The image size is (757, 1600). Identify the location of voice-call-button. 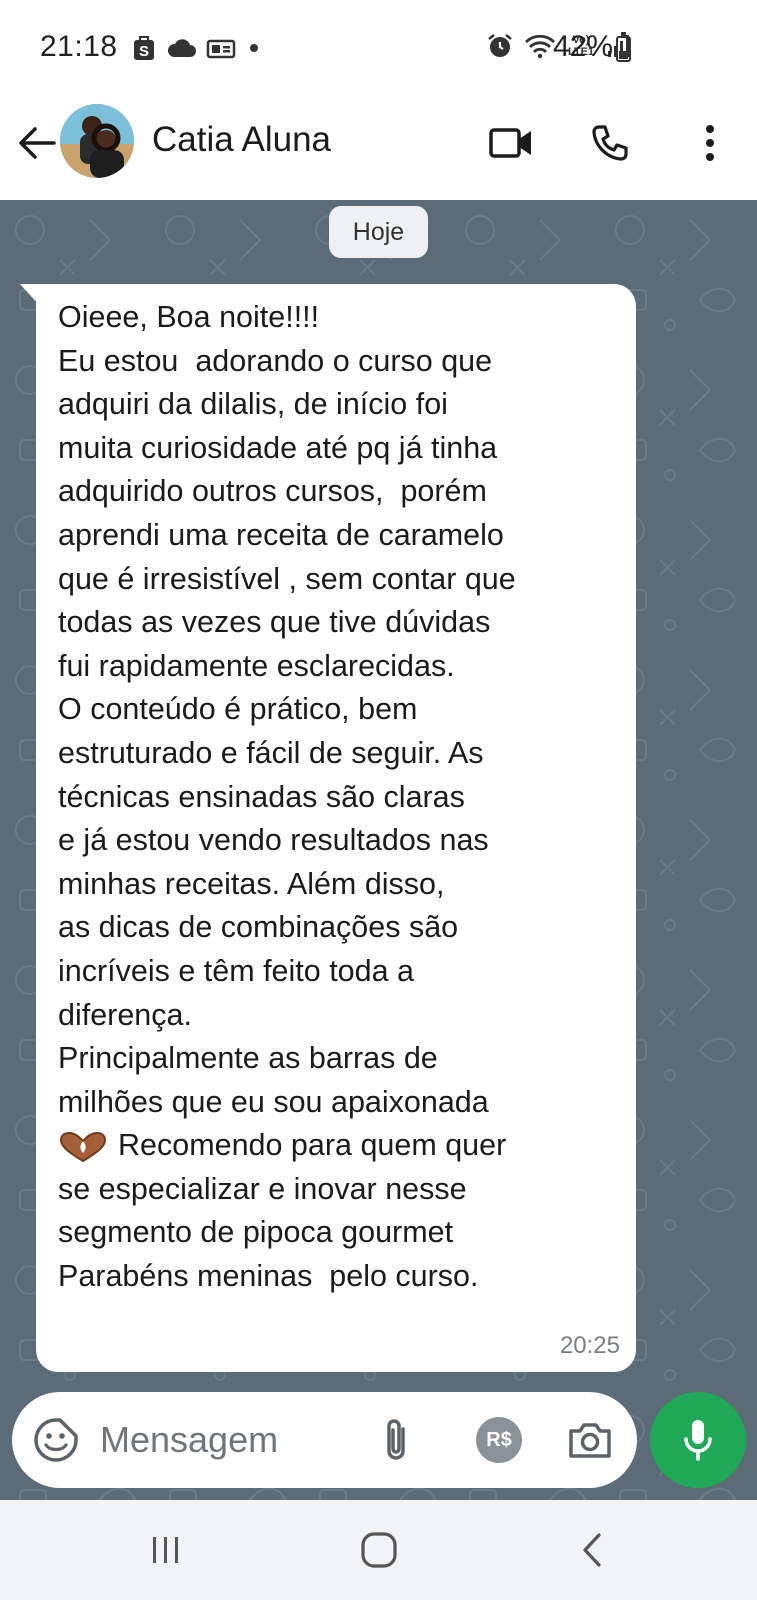
(610, 143).